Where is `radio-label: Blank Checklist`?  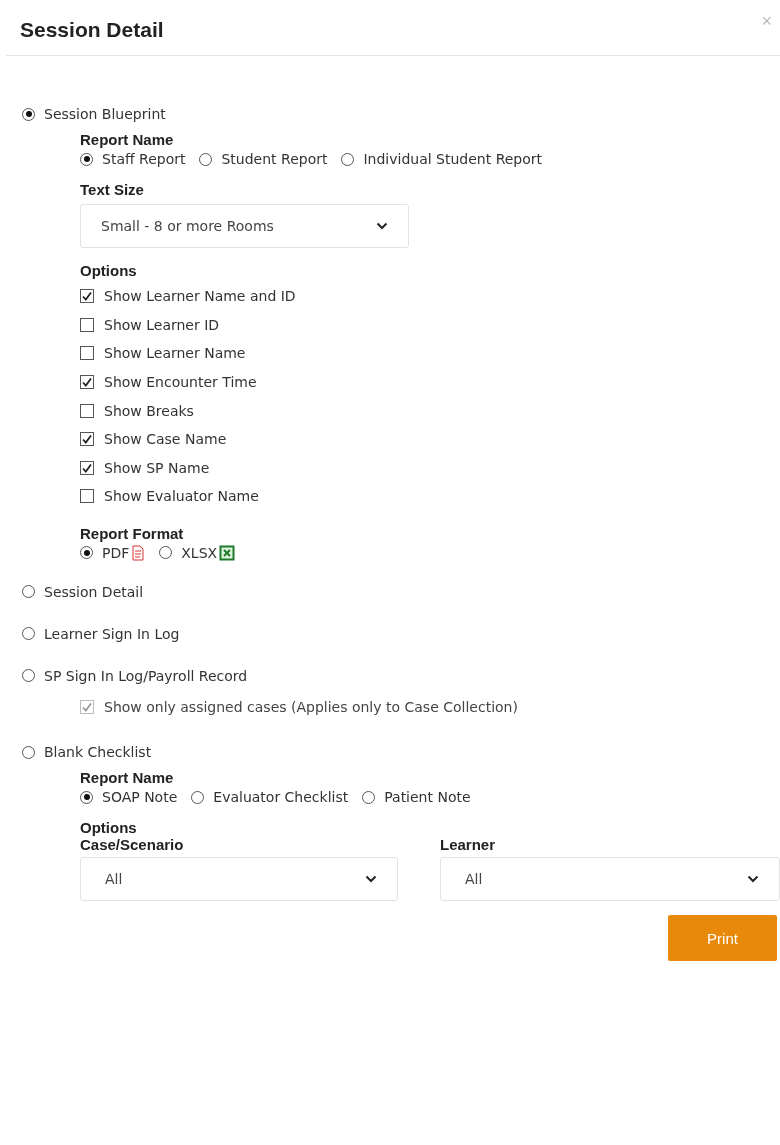
radio-label: Blank Checklist is located at coordinates (98, 752).